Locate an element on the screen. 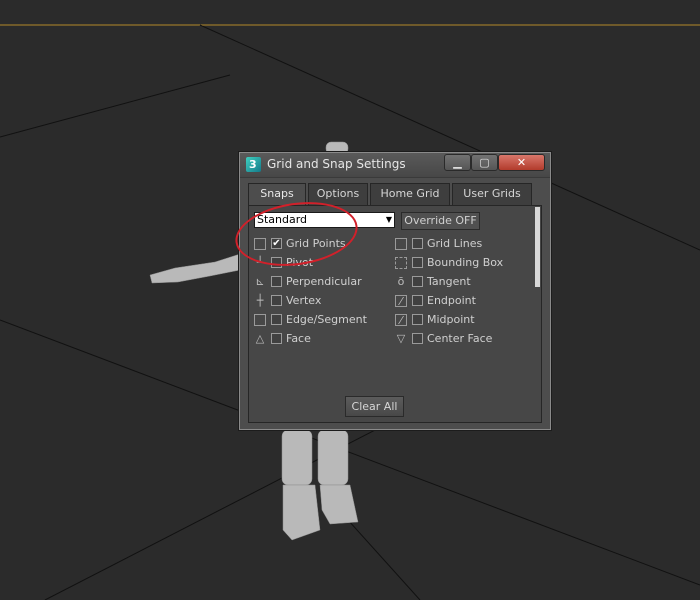 This screenshot has width=700, height=600. pivot-icon: ┘ is located at coordinates (260, 262).